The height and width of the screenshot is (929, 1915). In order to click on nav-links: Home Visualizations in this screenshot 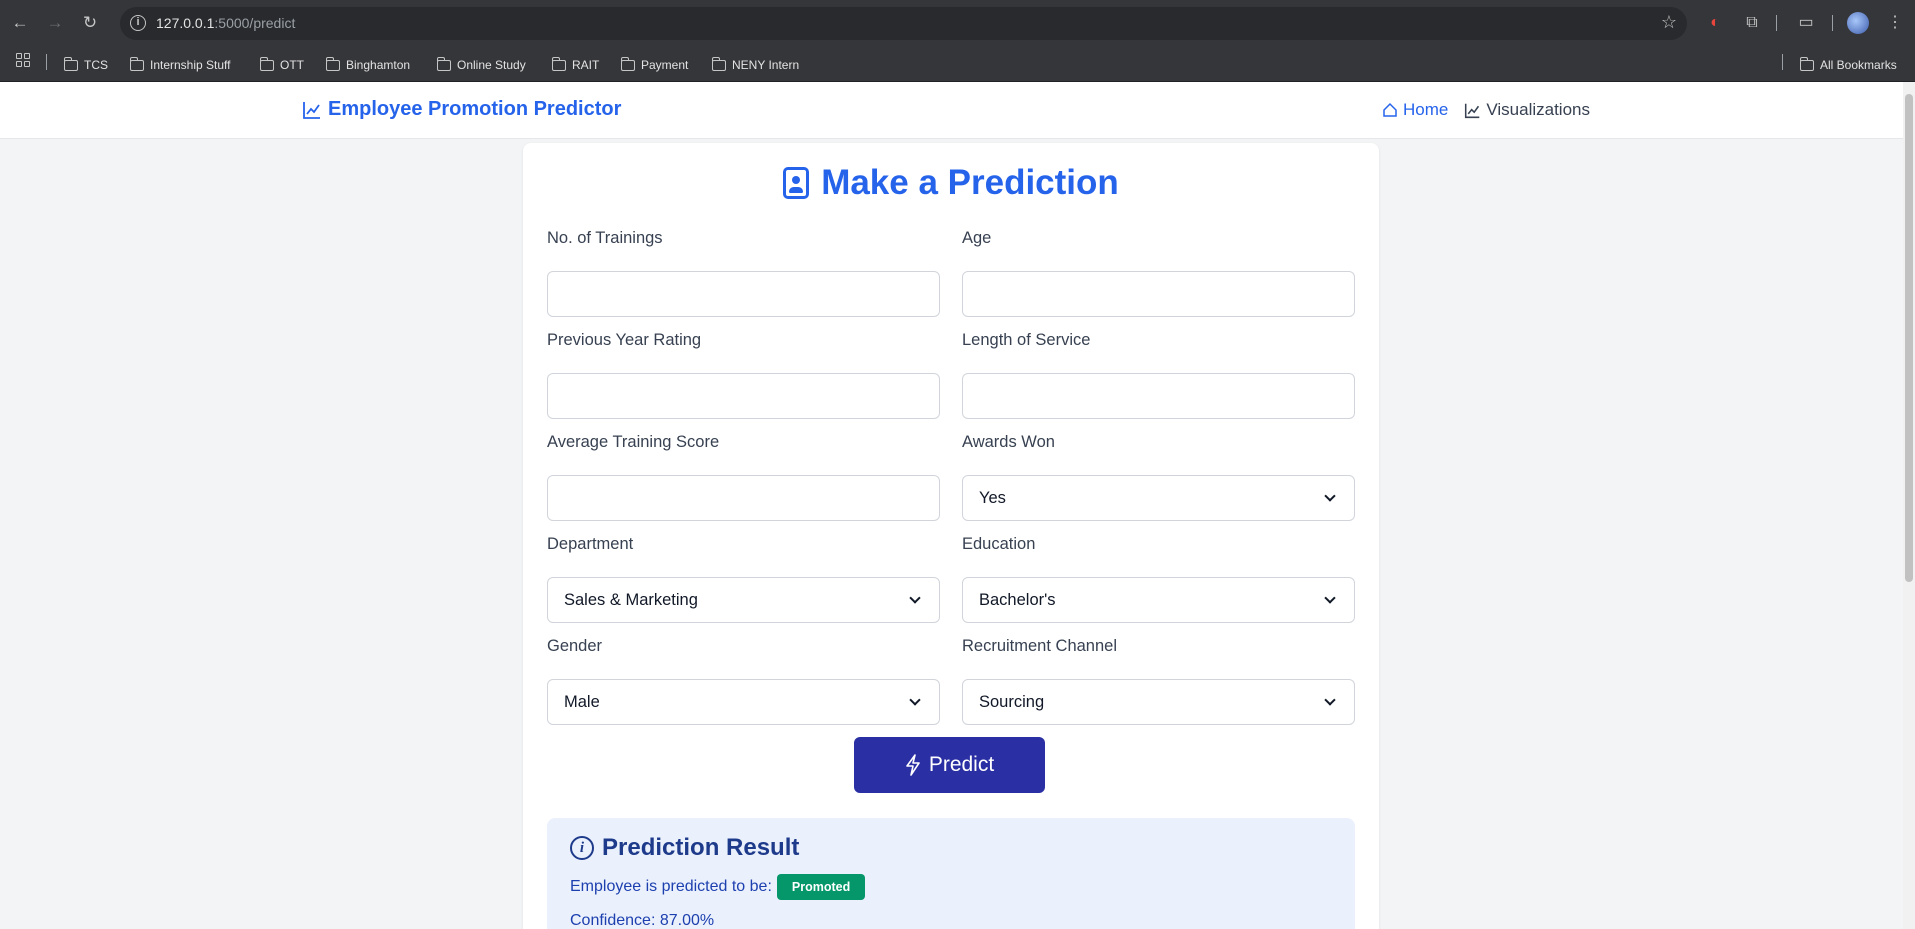, I will do `click(1486, 110)`.